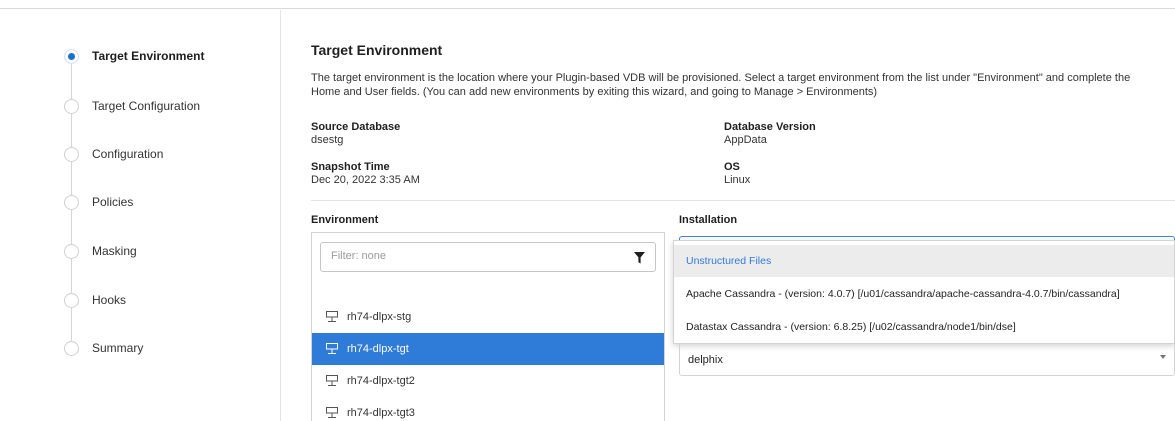  I want to click on step-label: Target Configuration, so click(146, 106).